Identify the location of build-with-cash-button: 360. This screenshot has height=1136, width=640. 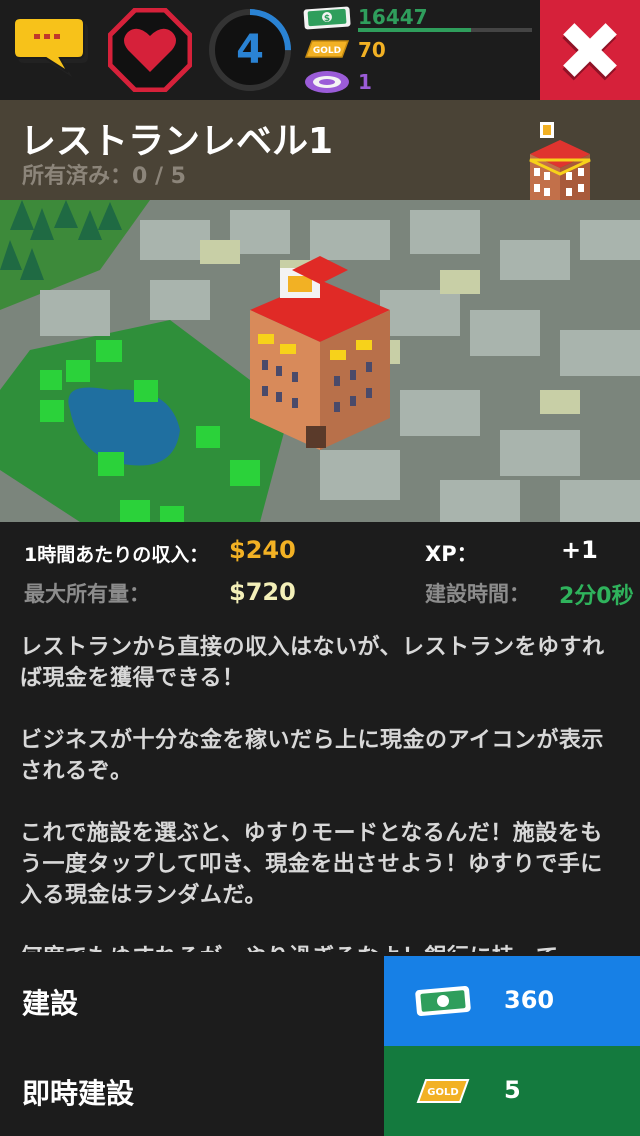
(512, 1001).